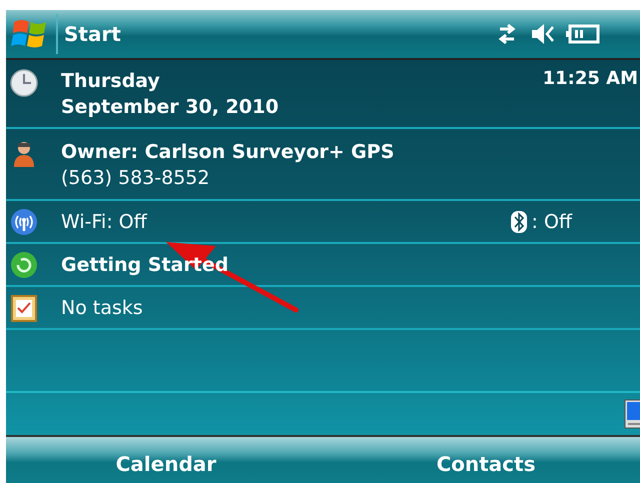 This screenshot has height=483, width=640. What do you see at coordinates (323, 222) in the screenshot?
I see `wireless-row: Wi-Fi: Off : Off` at bounding box center [323, 222].